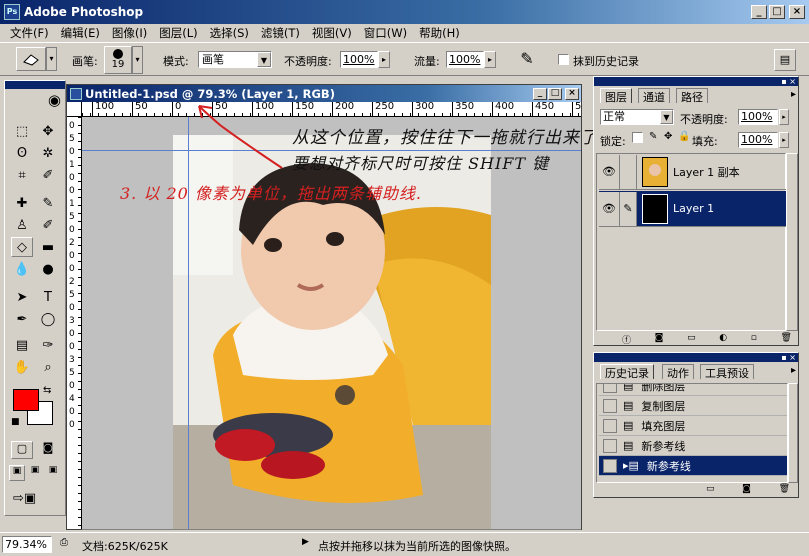 The height and width of the screenshot is (556, 809). Describe the element at coordinates (693, 426) in the screenshot. I see `history-item: ▤ 填充图层` at that location.